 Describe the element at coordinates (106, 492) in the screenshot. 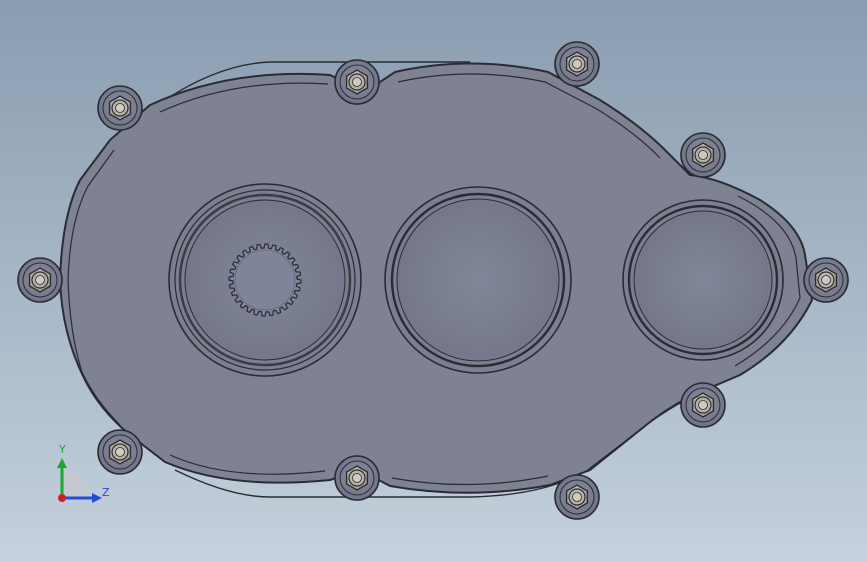

I see `z-axis-label: Z` at that location.